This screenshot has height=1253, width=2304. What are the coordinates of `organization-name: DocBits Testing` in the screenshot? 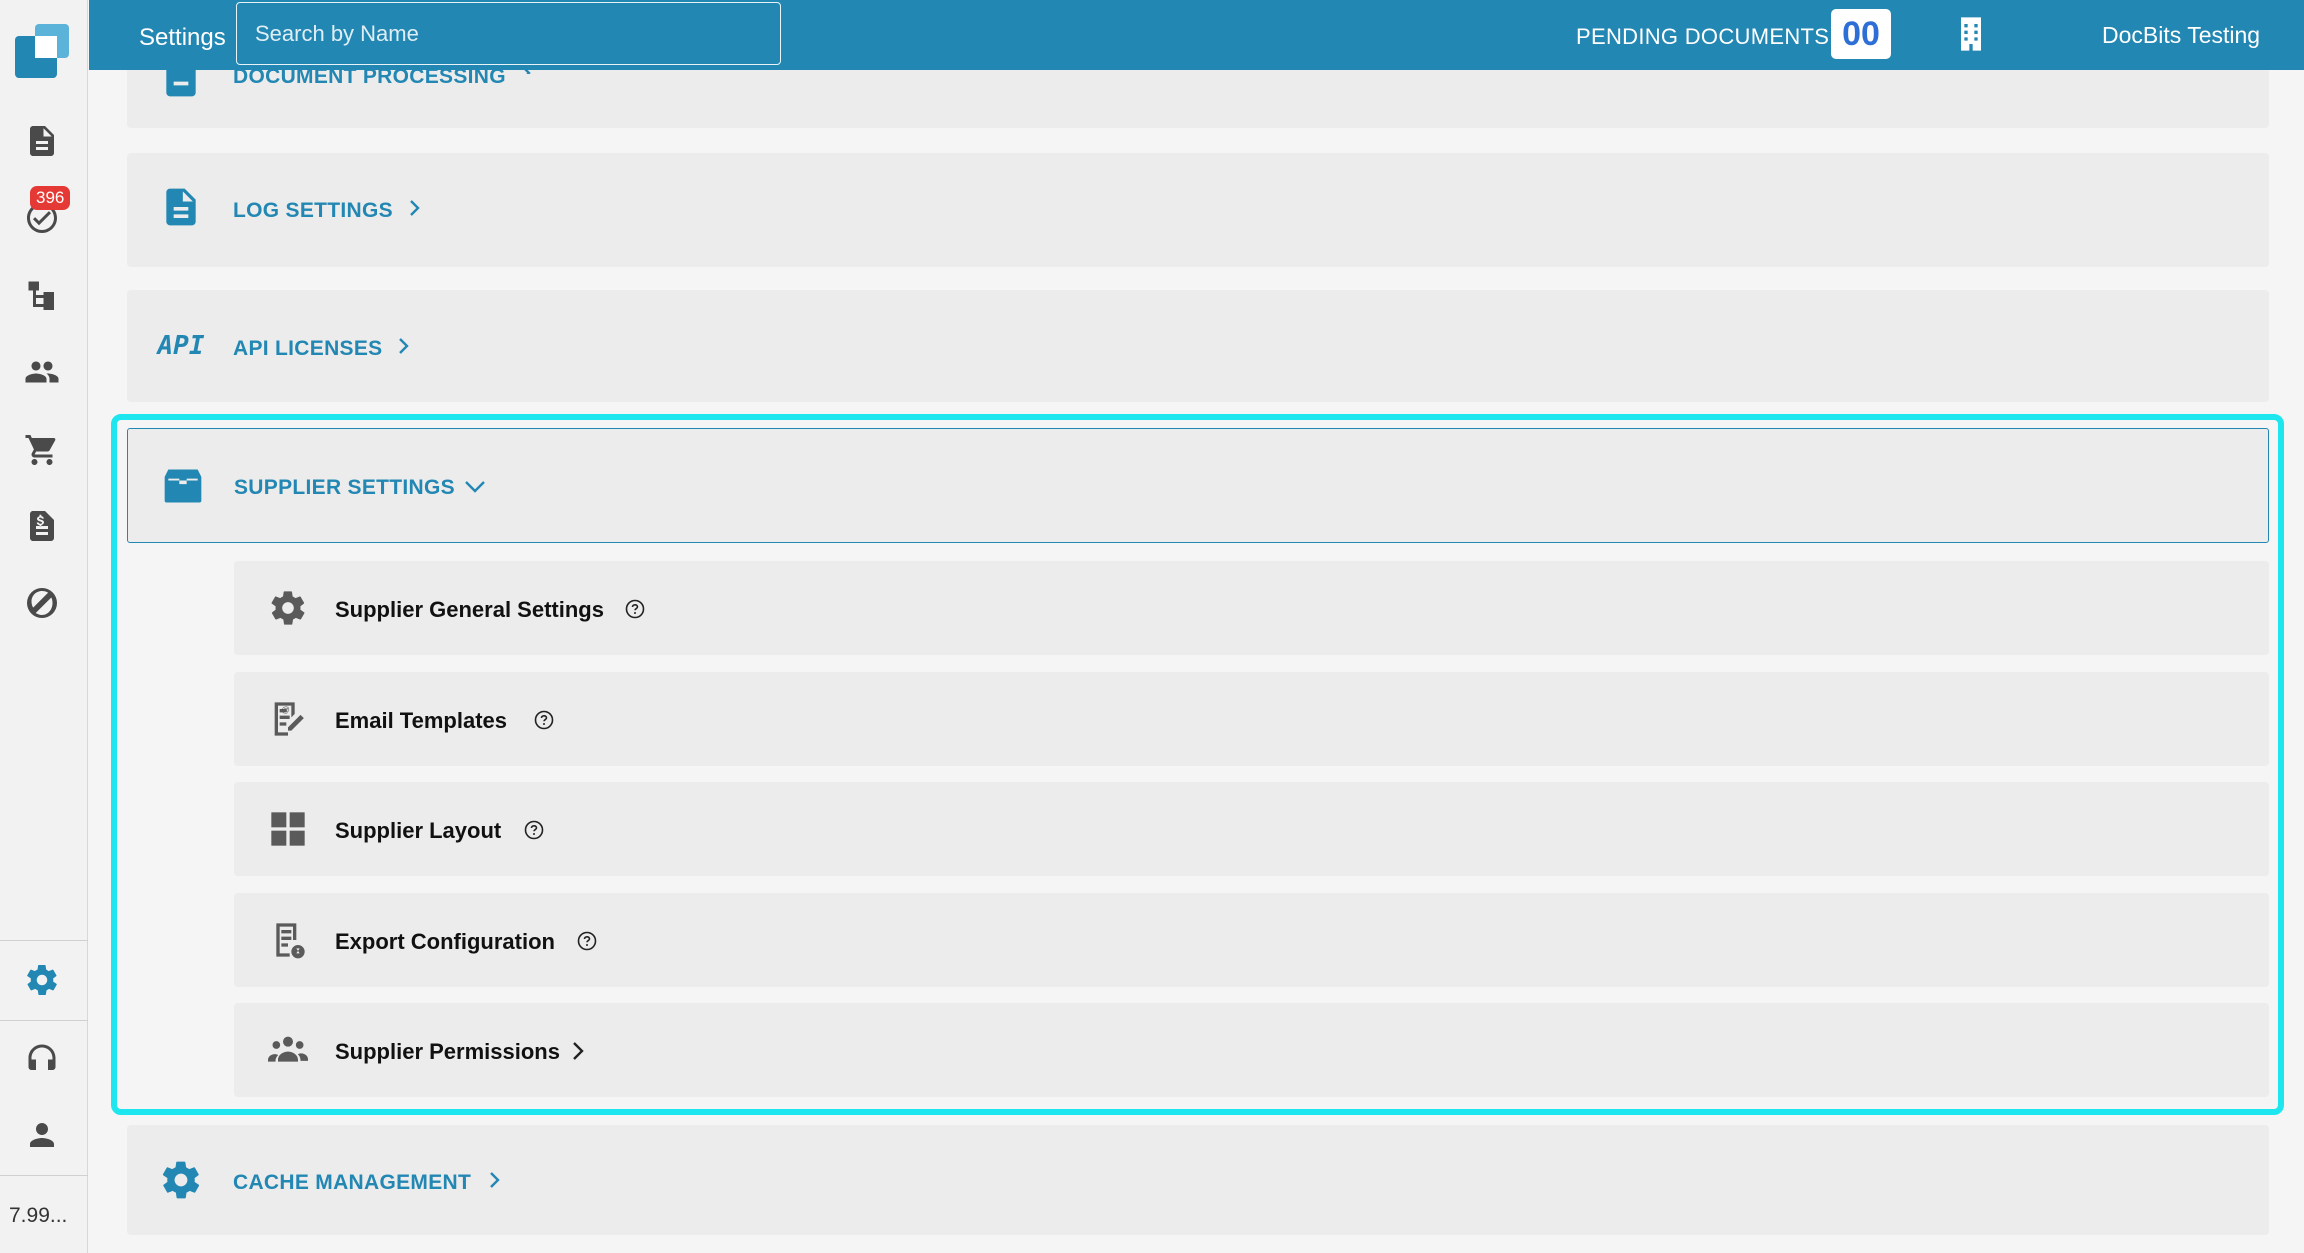 It's located at (2181, 35).